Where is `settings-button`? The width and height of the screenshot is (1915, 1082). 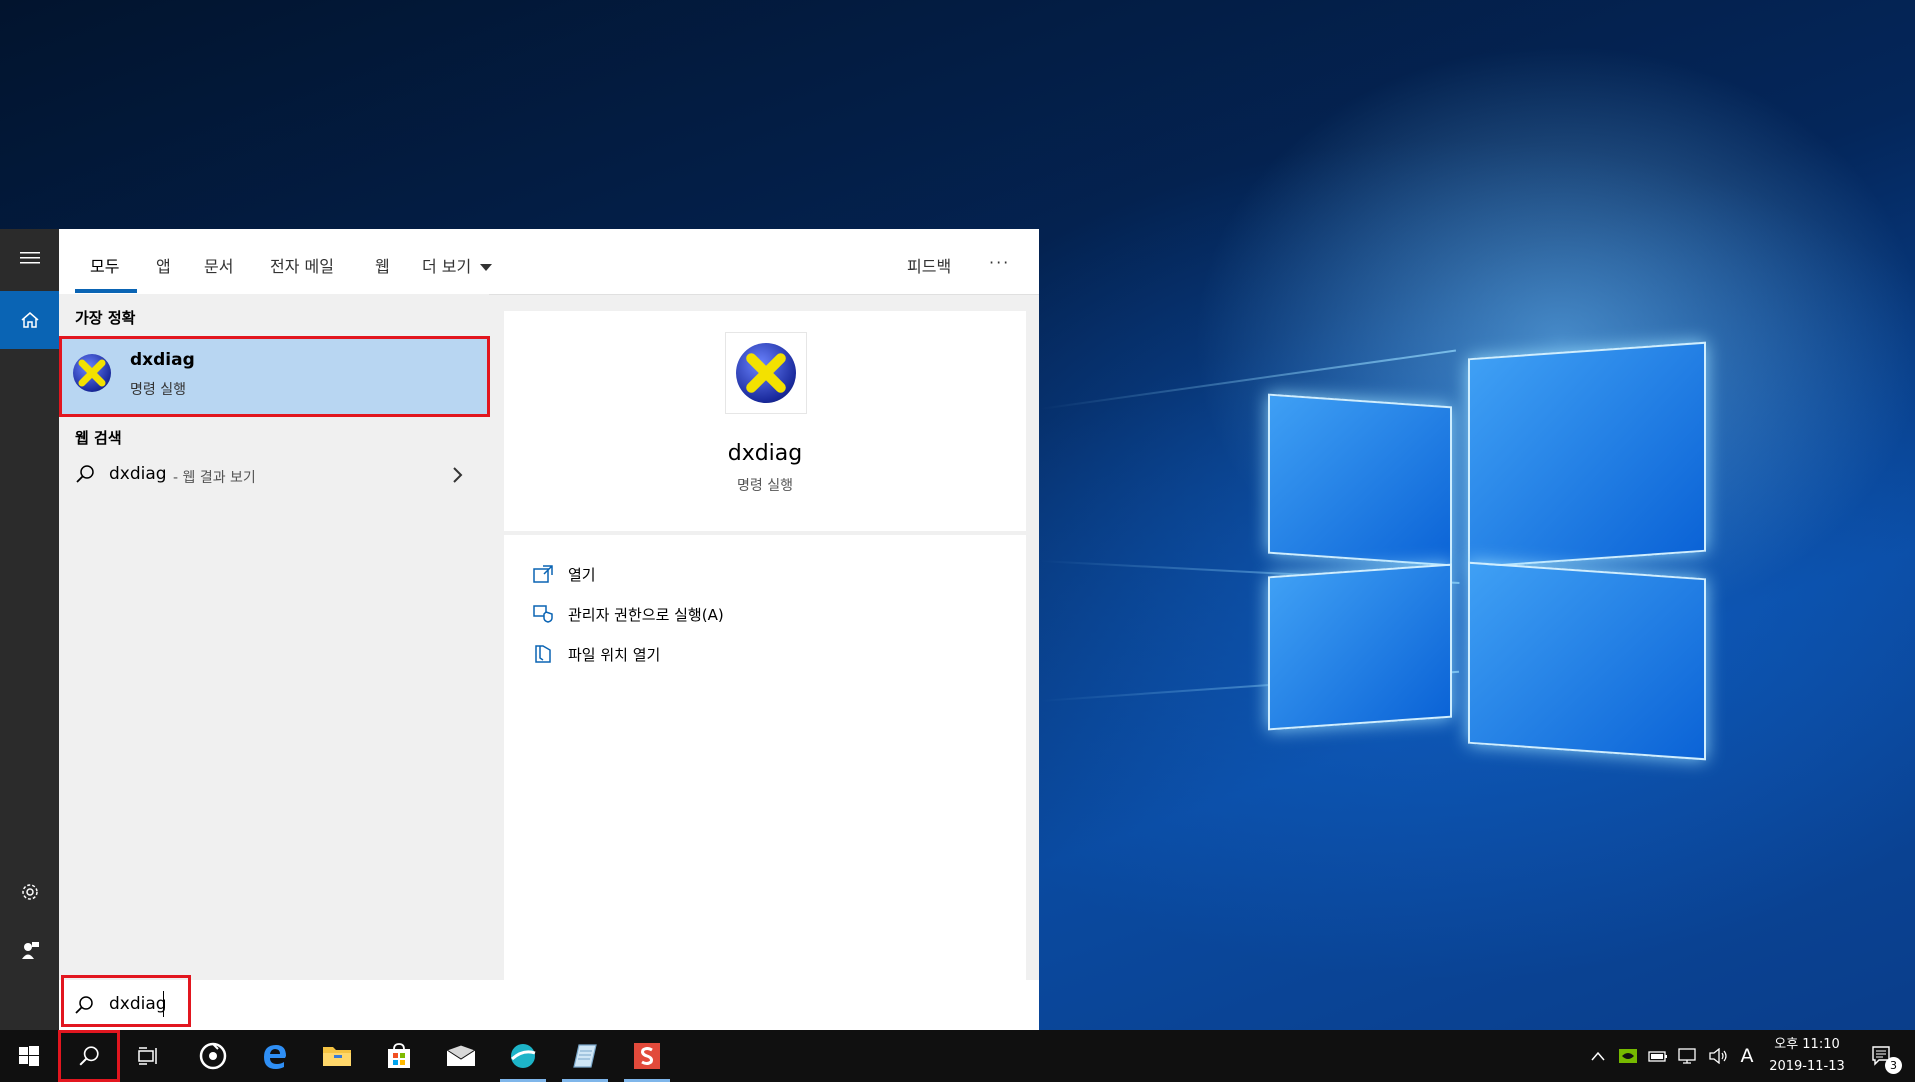
settings-button is located at coordinates (29, 892).